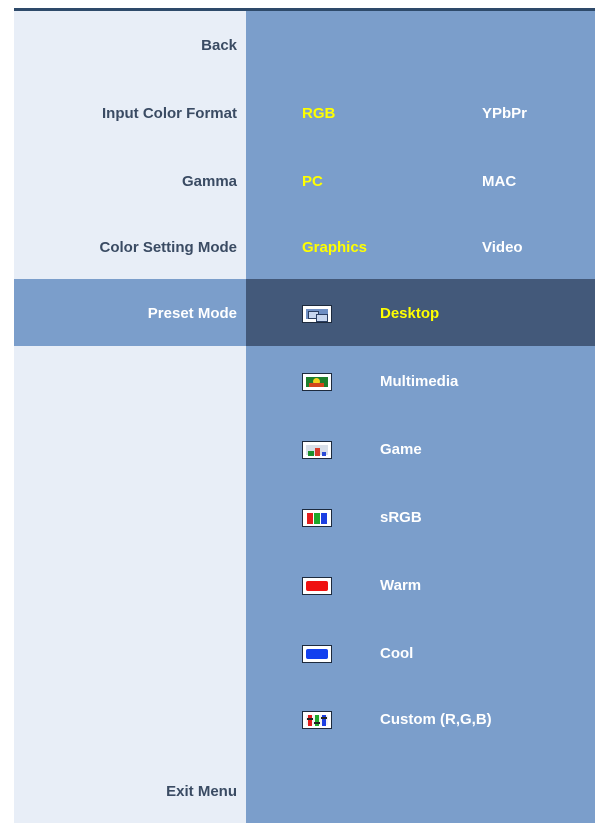  I want to click on cool-icon, so click(317, 654).